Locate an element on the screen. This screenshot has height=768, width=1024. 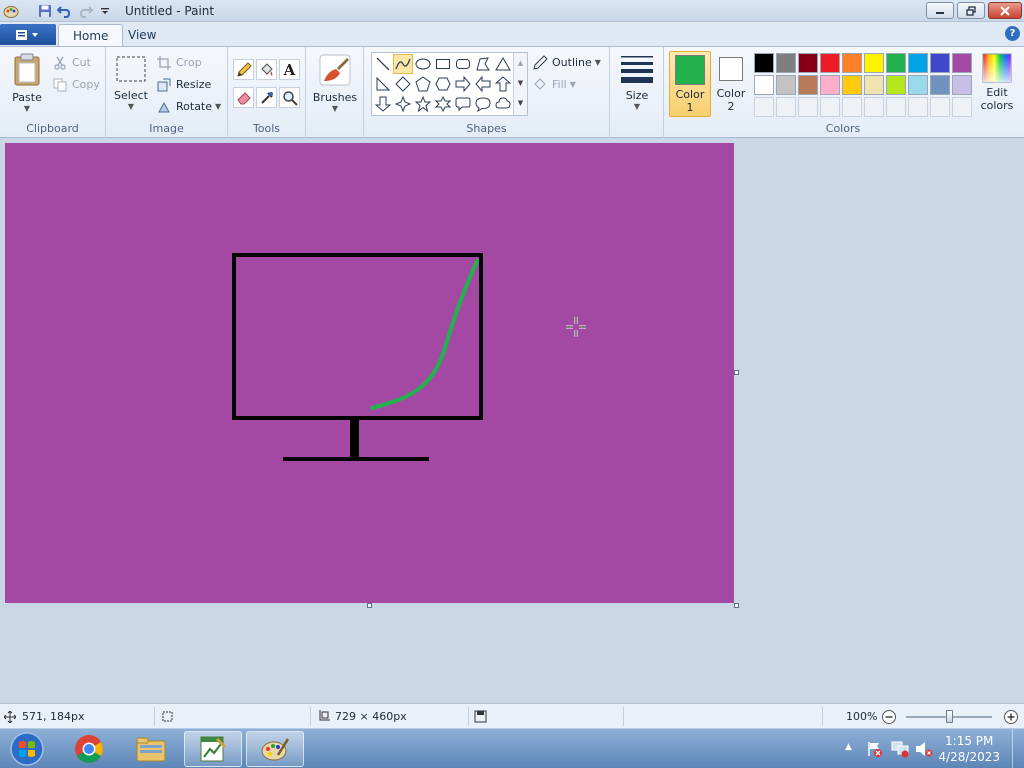
line-shape is located at coordinates (383, 64).